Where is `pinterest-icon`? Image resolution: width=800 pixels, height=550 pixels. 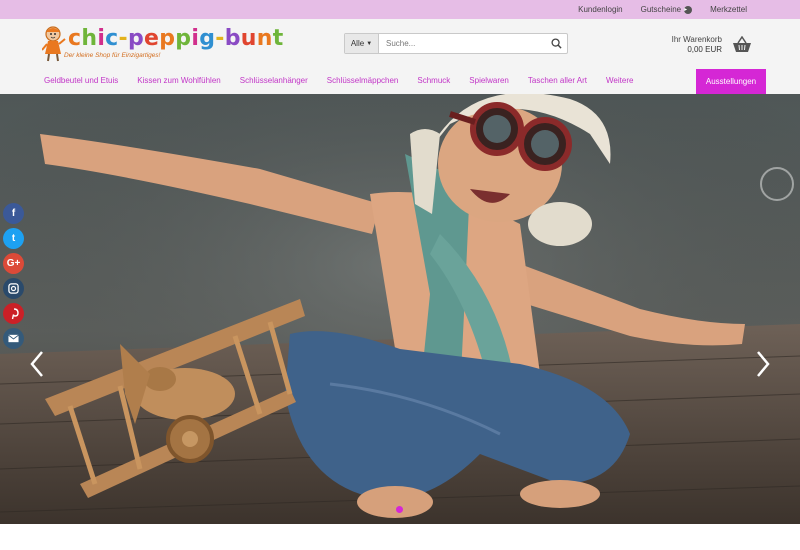 pinterest-icon is located at coordinates (13, 313).